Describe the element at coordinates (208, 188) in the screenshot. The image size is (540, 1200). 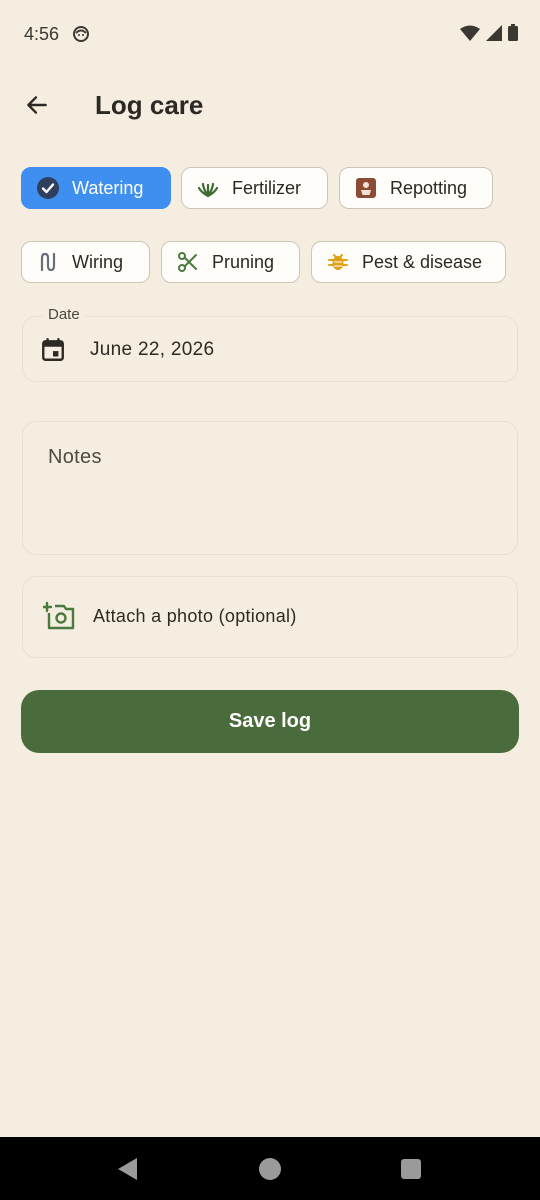
I see `sprout-icon` at that location.